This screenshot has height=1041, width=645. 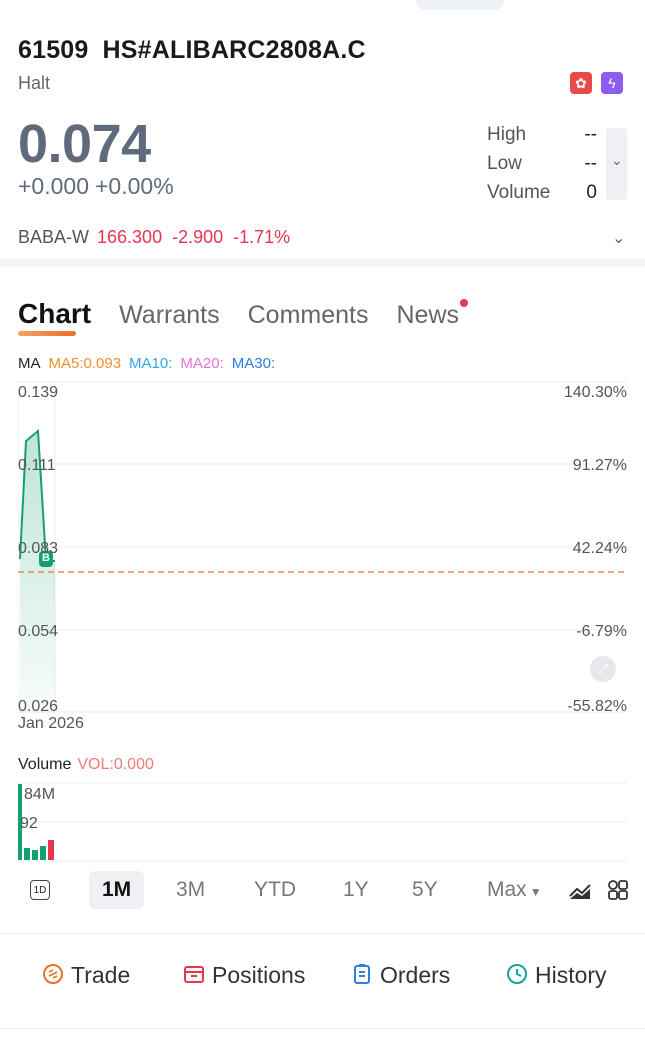 I want to click on unread-dot, so click(x=464, y=303).